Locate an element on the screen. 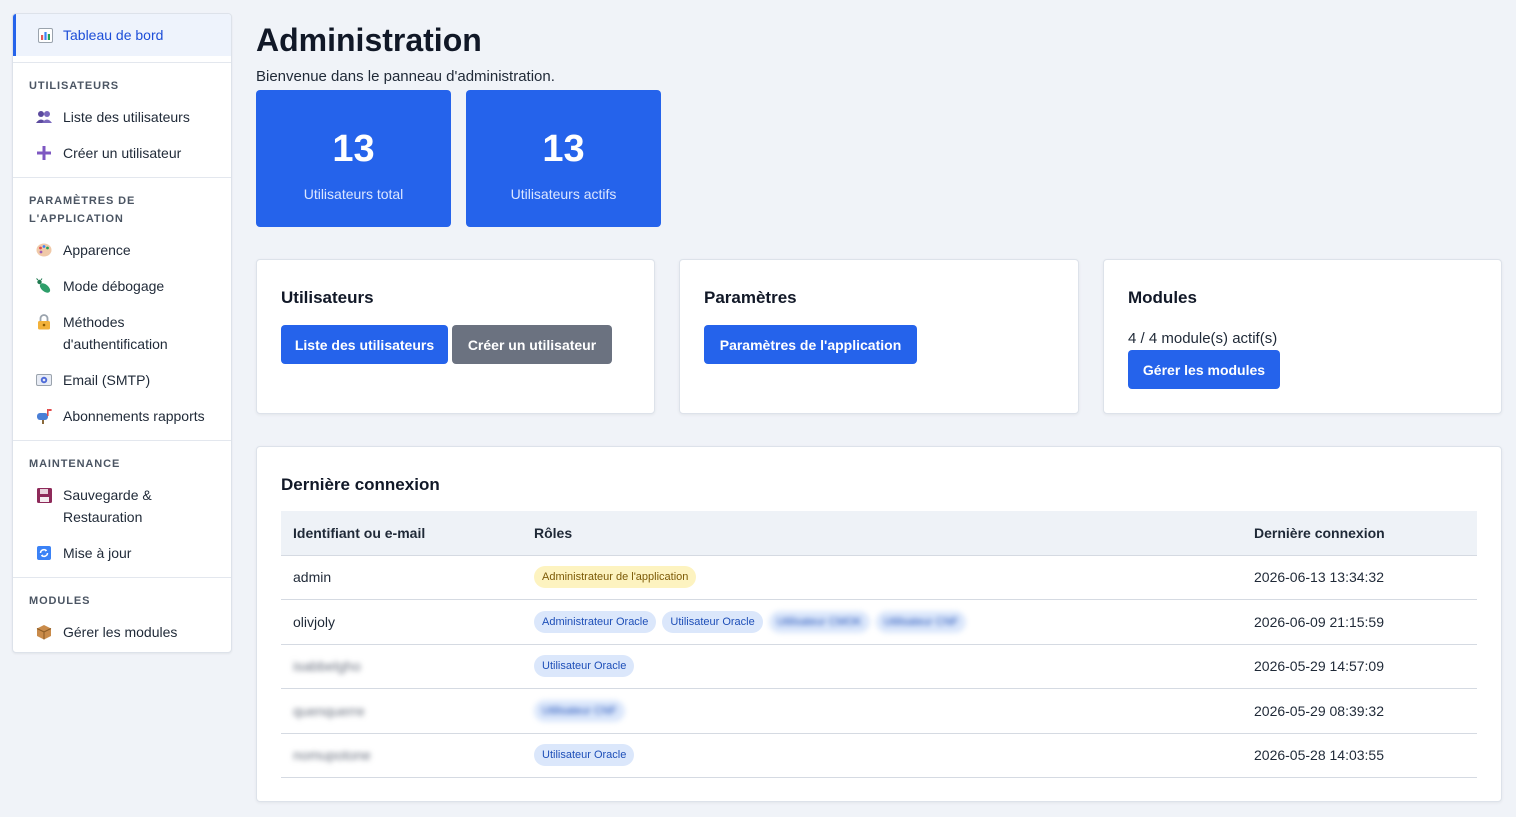  sidebar-item-label: Sauvegarde & Restauration is located at coordinates (107, 506).